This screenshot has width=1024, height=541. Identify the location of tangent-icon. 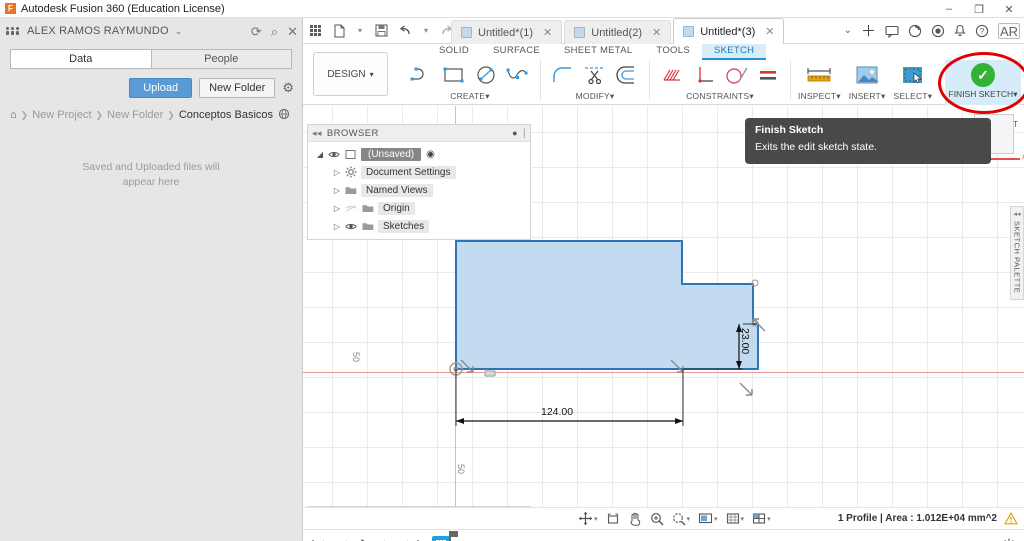
(736, 75).